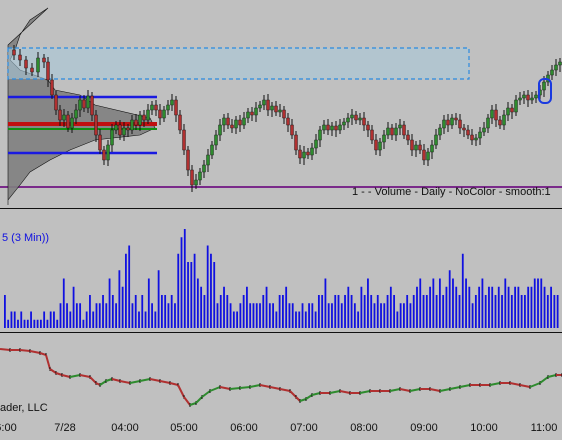  I want to click on copyright-label: ader, LLC, so click(24, 408).